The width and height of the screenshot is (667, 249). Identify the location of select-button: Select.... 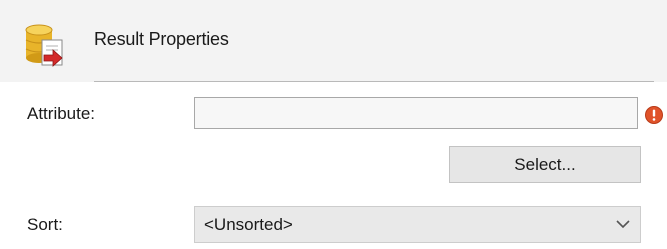
(545, 164).